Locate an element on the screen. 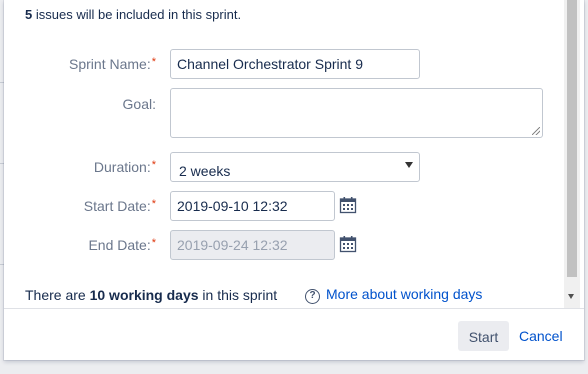 The image size is (588, 374). end-date-input: 2019-09-24 12:32 is located at coordinates (252, 245).